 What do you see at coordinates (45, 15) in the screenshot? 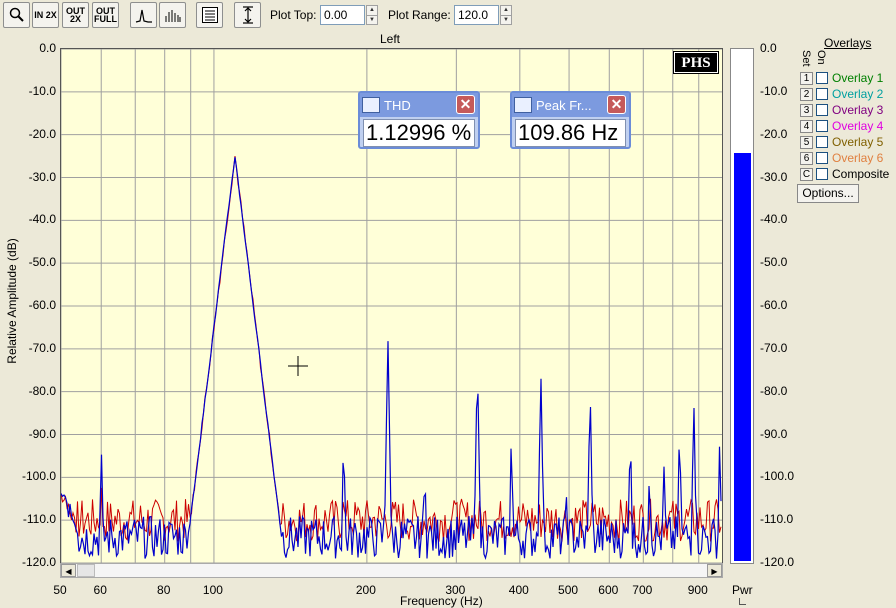
I see `zoom-in-2x-icon: IN 2X` at bounding box center [45, 15].